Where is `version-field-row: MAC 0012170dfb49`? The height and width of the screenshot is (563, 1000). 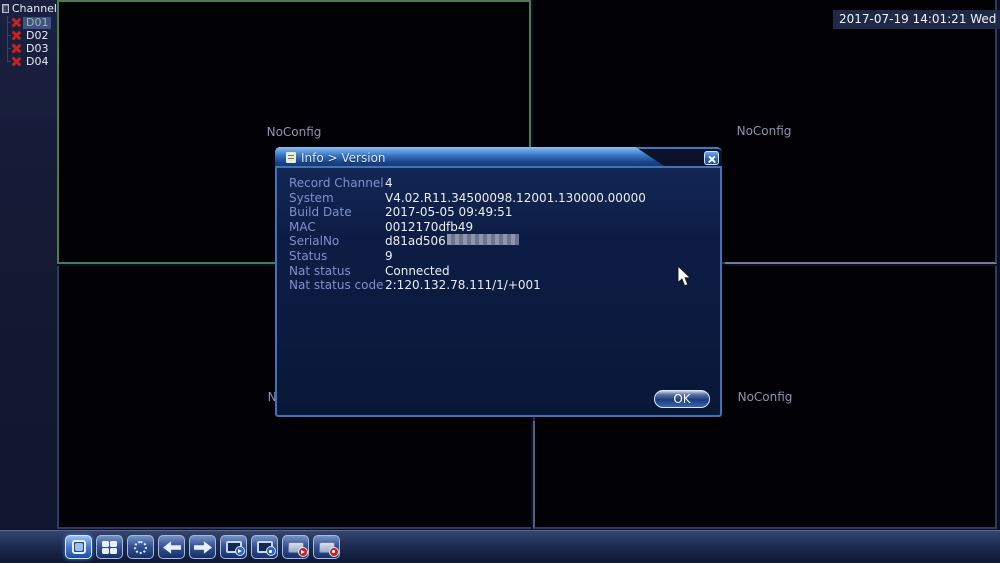
version-field-row: MAC 0012170dfb49 is located at coordinates (504, 227).